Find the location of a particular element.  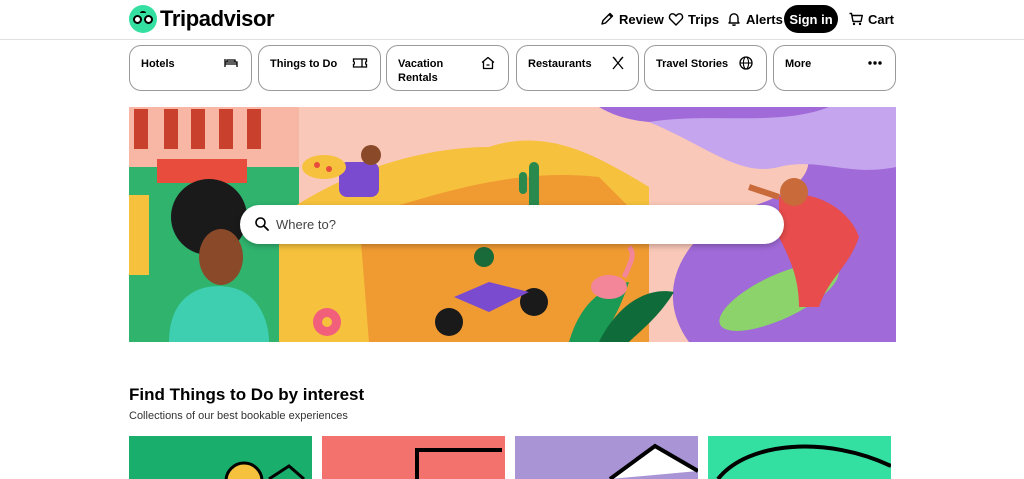

owl-logo-icon is located at coordinates (143, 19).